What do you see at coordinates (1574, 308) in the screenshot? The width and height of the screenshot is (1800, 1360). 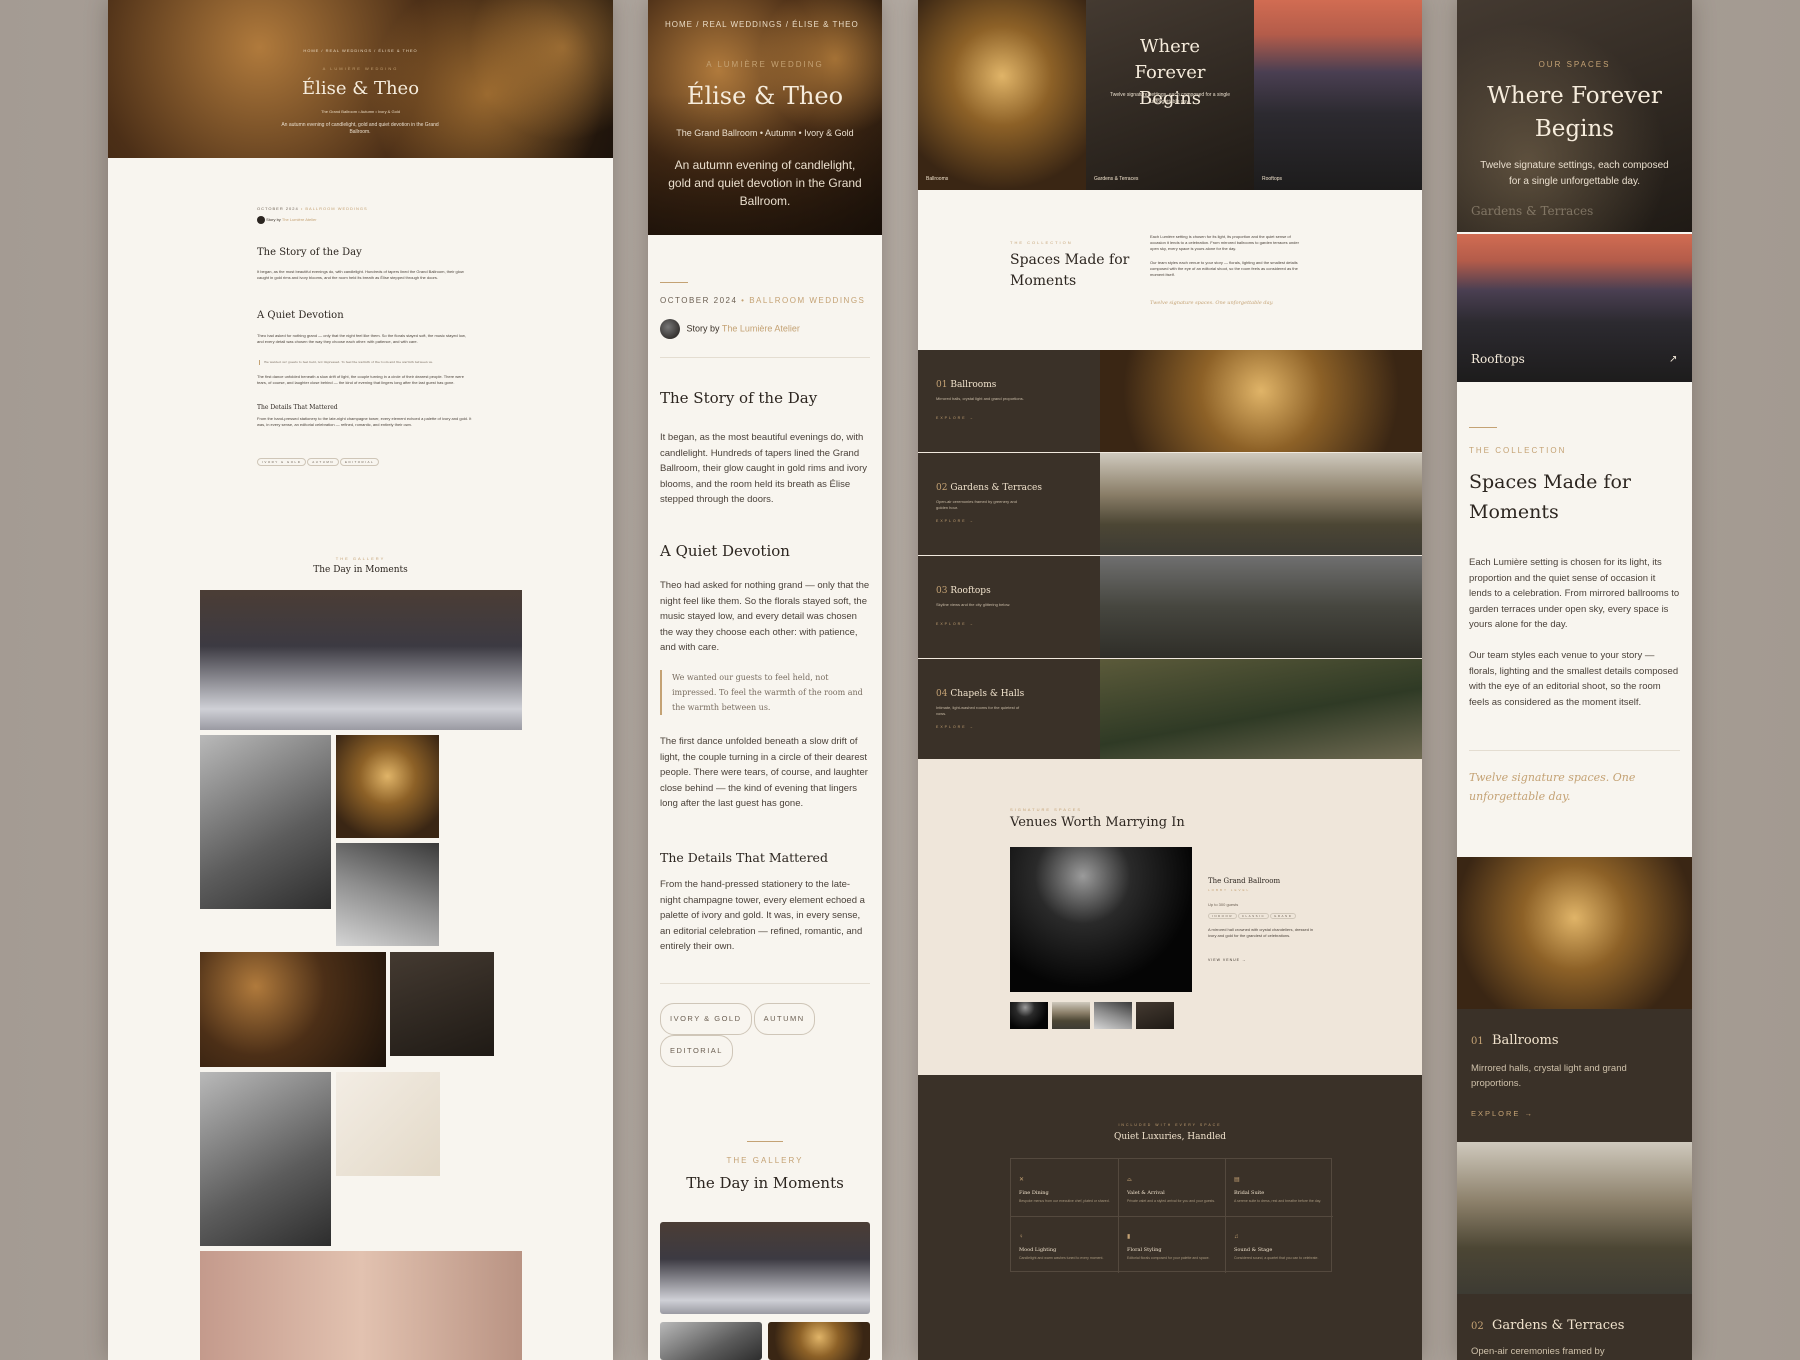 I see `rooftops-tile: Rooftops ↗` at bounding box center [1574, 308].